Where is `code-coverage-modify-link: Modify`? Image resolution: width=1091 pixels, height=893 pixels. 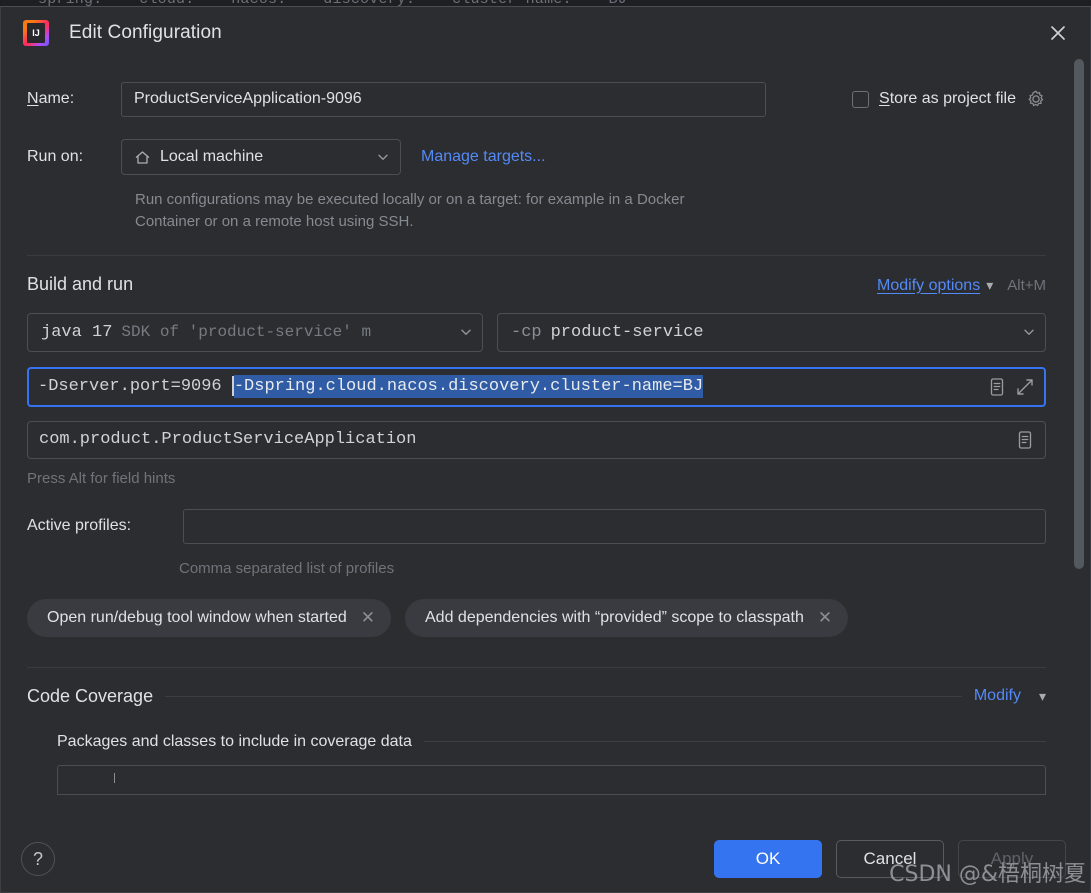
code-coverage-modify-link: Modify is located at coordinates (997, 696).